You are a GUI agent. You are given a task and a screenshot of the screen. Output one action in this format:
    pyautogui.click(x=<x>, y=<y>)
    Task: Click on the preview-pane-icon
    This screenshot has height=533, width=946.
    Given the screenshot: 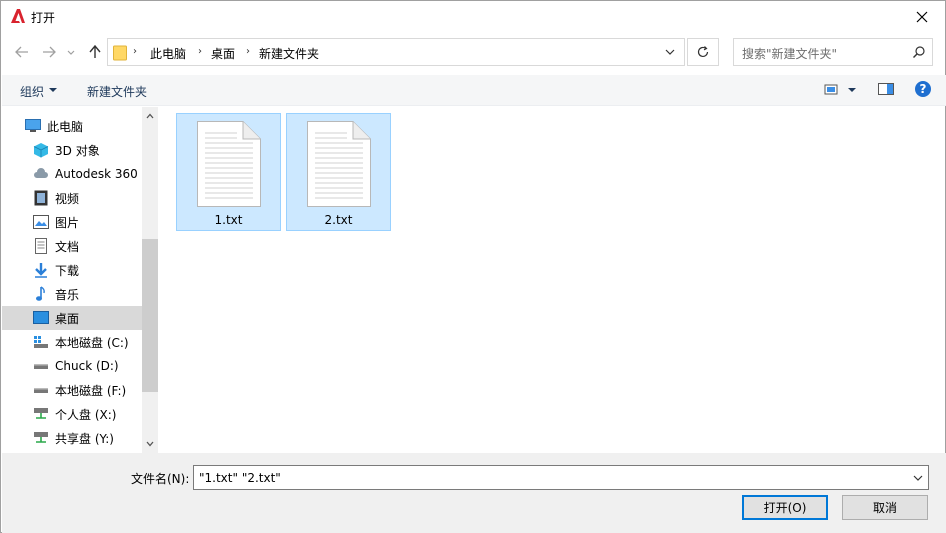 What is the action you would take?
    pyautogui.click(x=886, y=89)
    